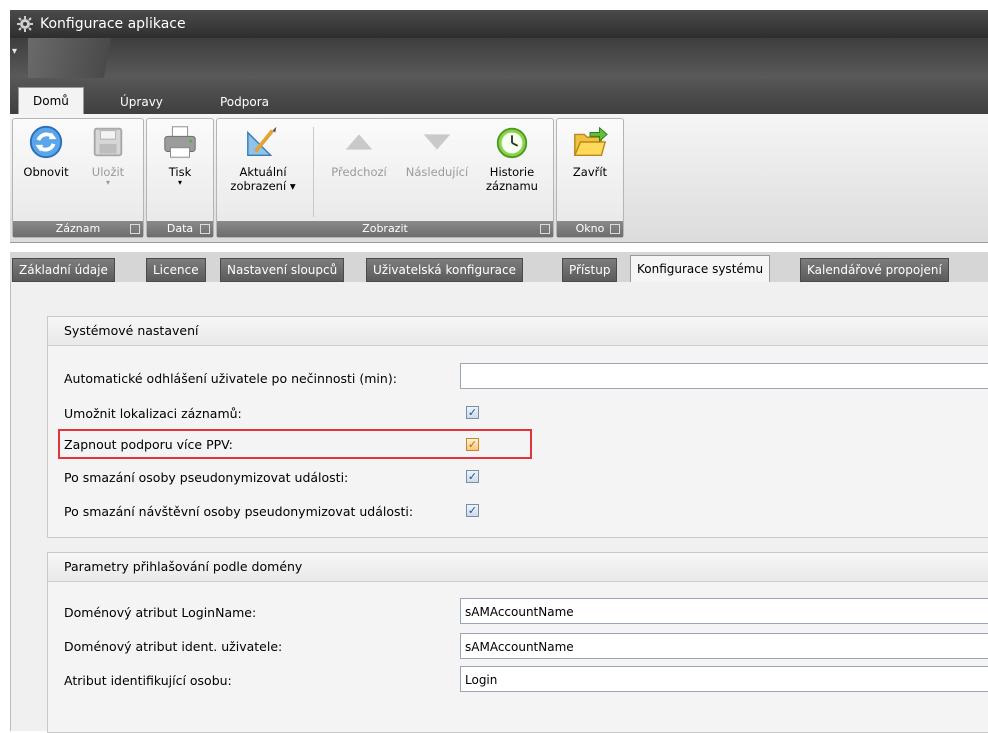 This screenshot has height=733, width=988. What do you see at coordinates (724, 611) in the screenshot?
I see `login-name-input: sAMAccountName` at bounding box center [724, 611].